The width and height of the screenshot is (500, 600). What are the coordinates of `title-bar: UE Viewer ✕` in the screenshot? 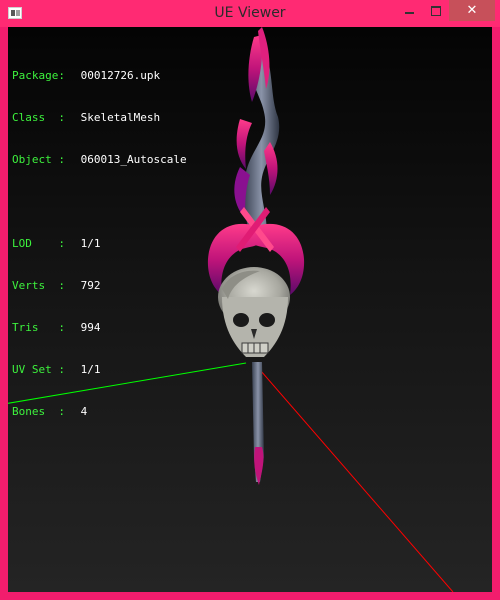 It's located at (250, 13).